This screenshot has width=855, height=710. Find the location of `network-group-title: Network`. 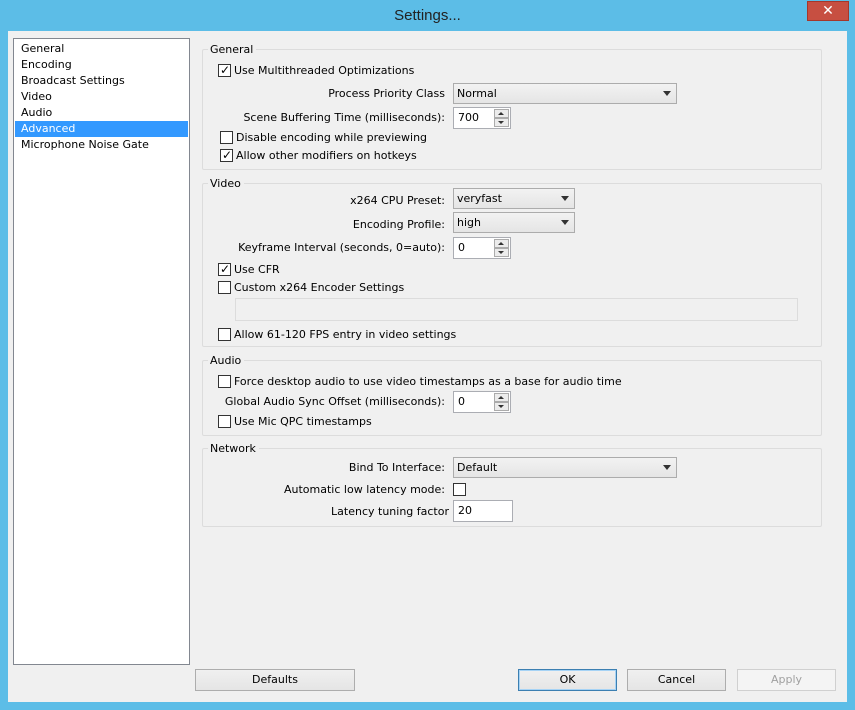

network-group-title: Network is located at coordinates (233, 448).